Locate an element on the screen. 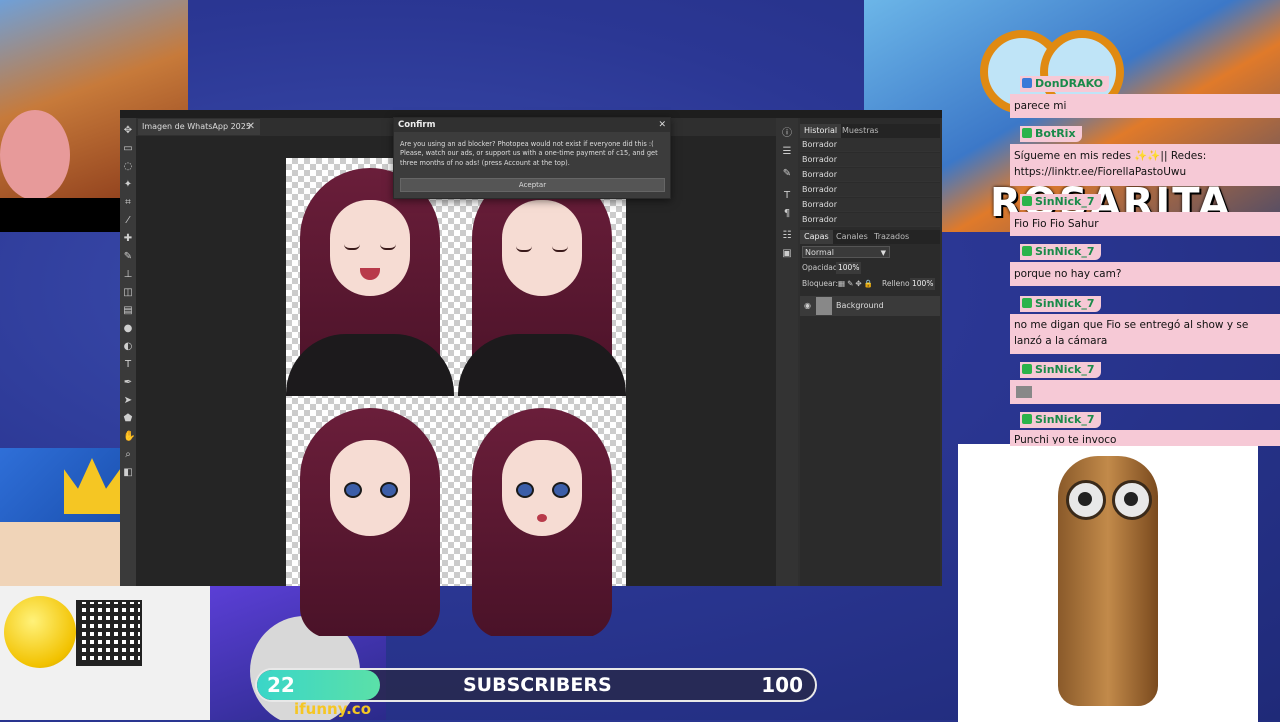  path-select-icon: ➤ is located at coordinates (128, 401).